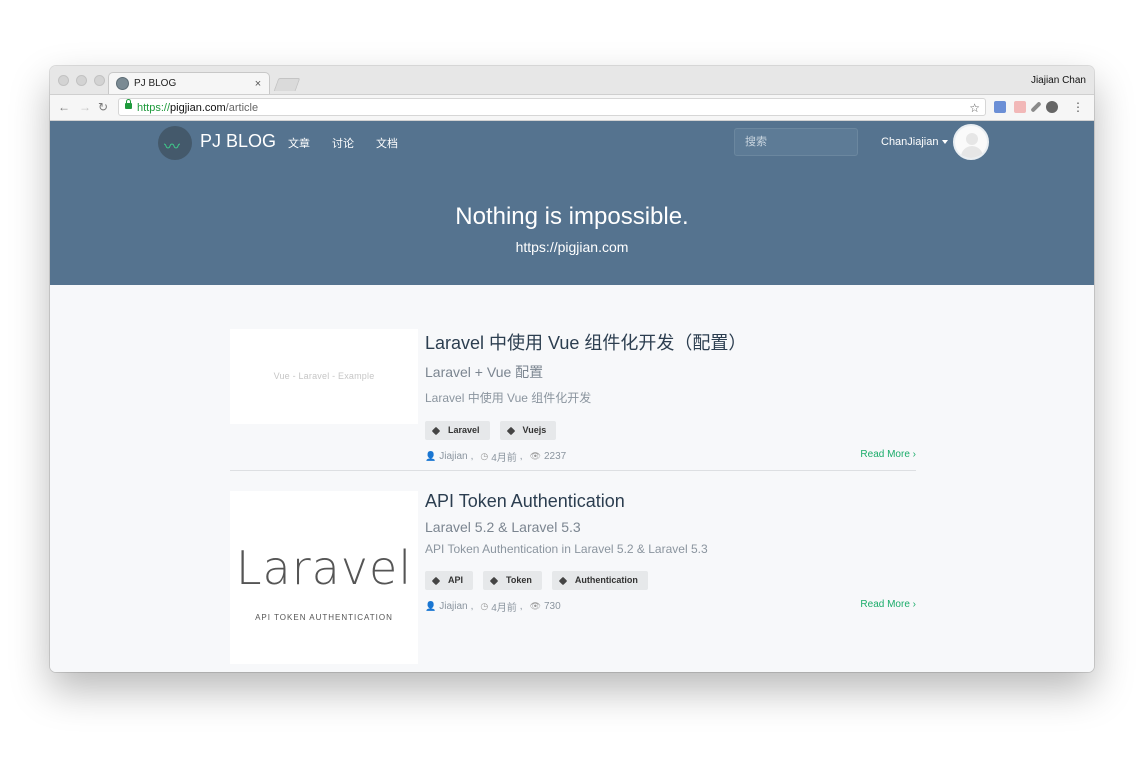 This screenshot has height=758, width=1144. What do you see at coordinates (910, 142) in the screenshot?
I see `user-name: ChanJiajian` at bounding box center [910, 142].